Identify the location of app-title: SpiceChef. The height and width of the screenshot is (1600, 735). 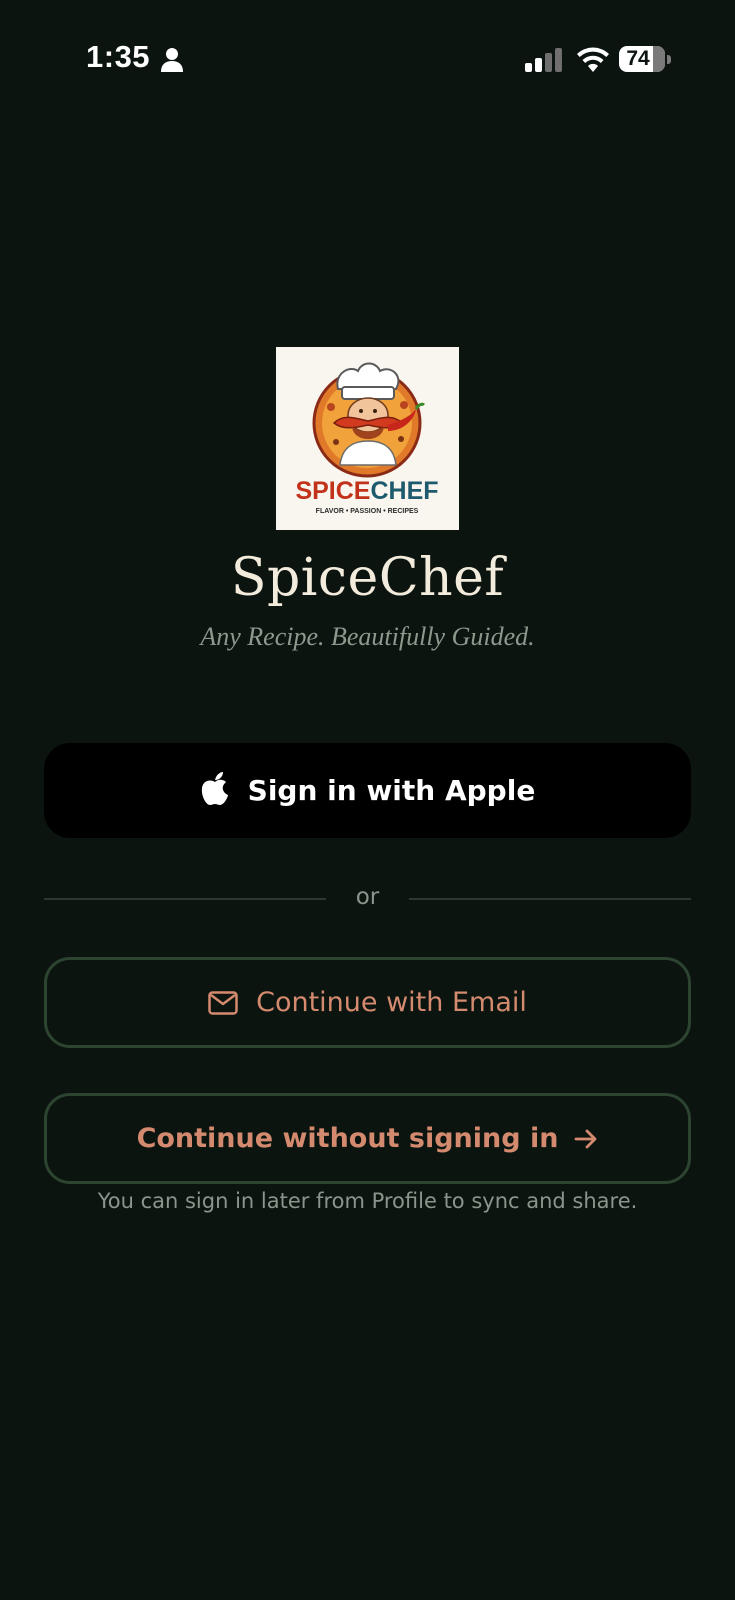
(367, 578).